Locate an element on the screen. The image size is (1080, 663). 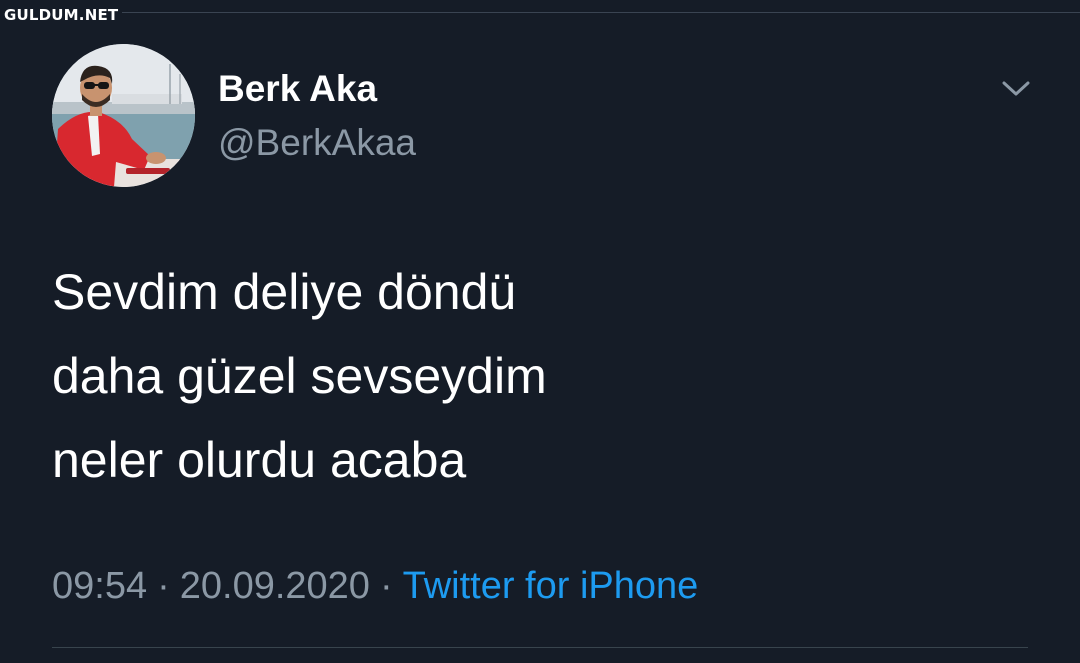
avatar is located at coordinates (123, 115).